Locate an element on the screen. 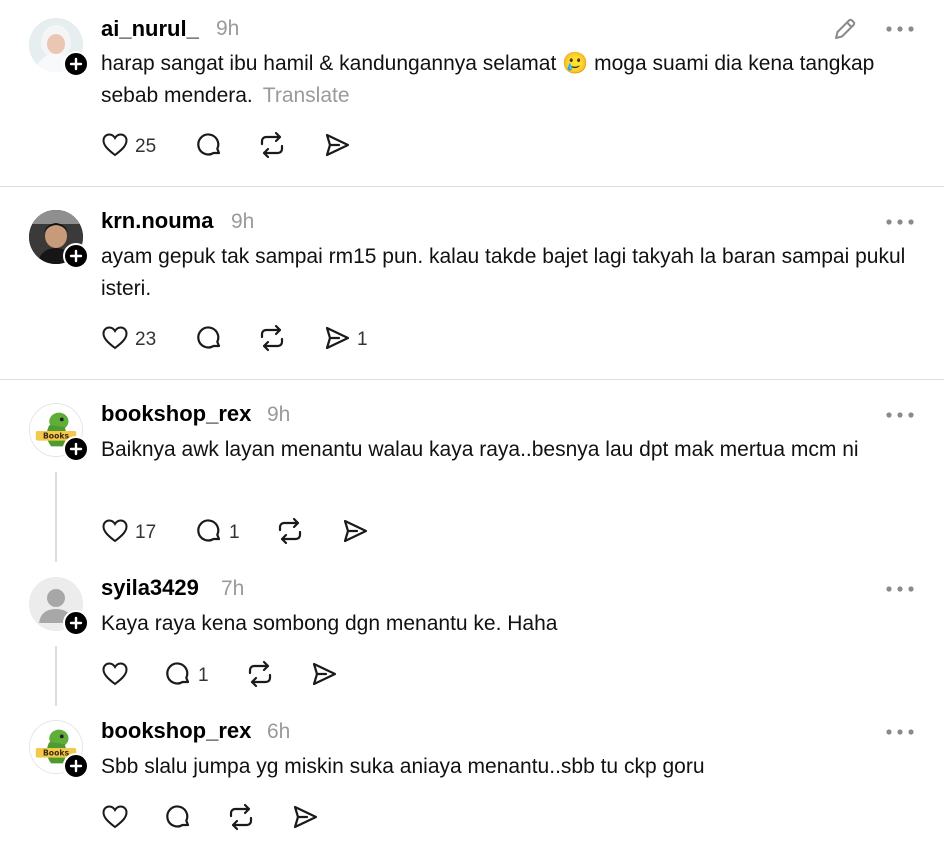  like-button: 17 is located at coordinates (128, 533).